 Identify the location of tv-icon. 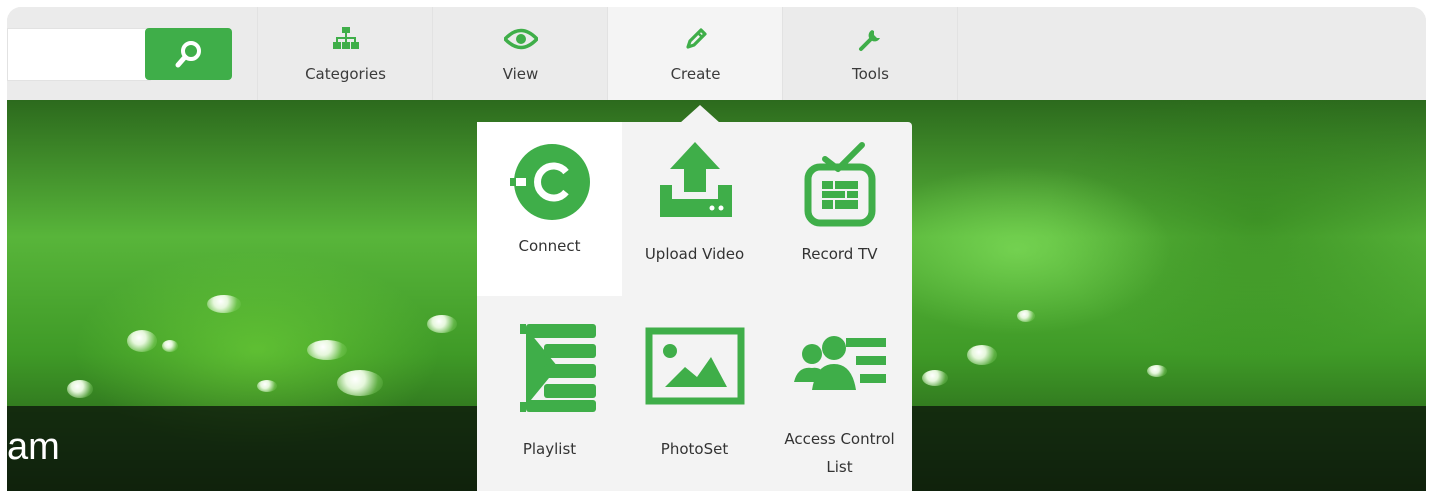
(839, 184).